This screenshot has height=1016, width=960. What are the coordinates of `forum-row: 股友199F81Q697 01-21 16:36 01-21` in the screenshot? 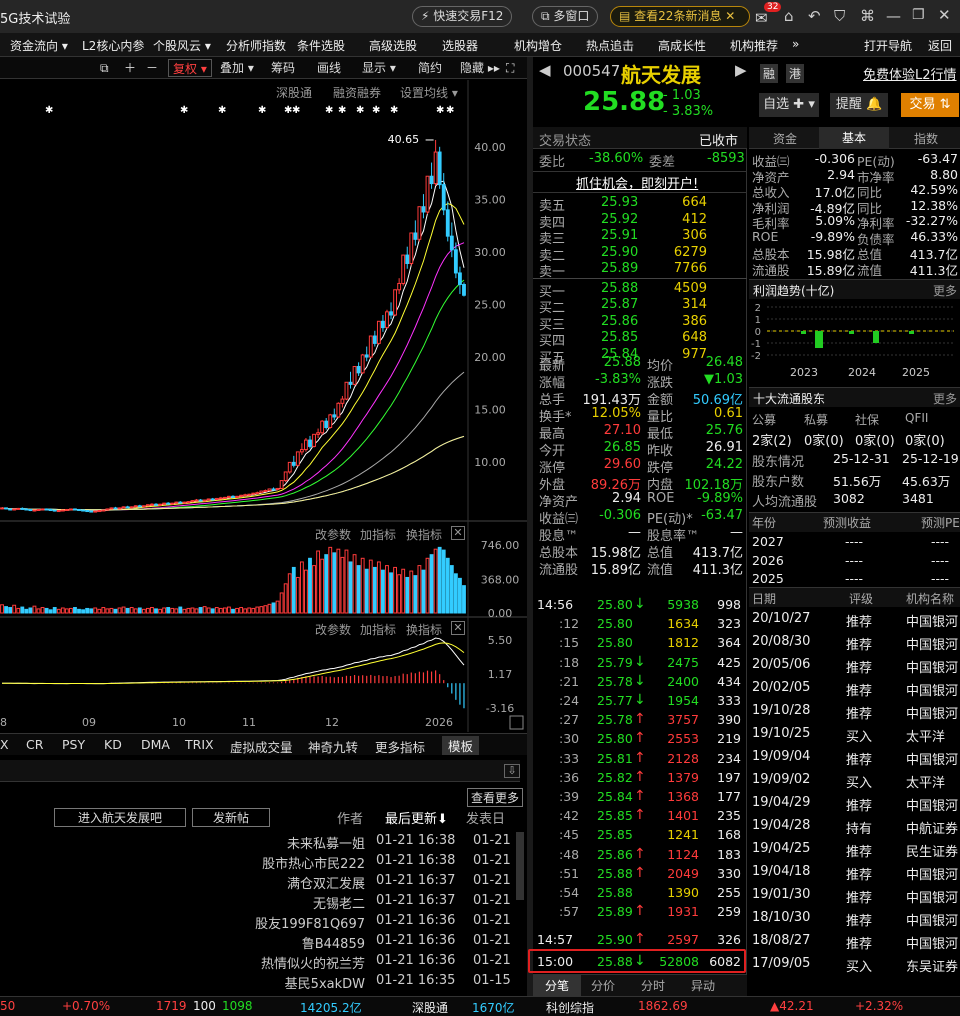 It's located at (260, 922).